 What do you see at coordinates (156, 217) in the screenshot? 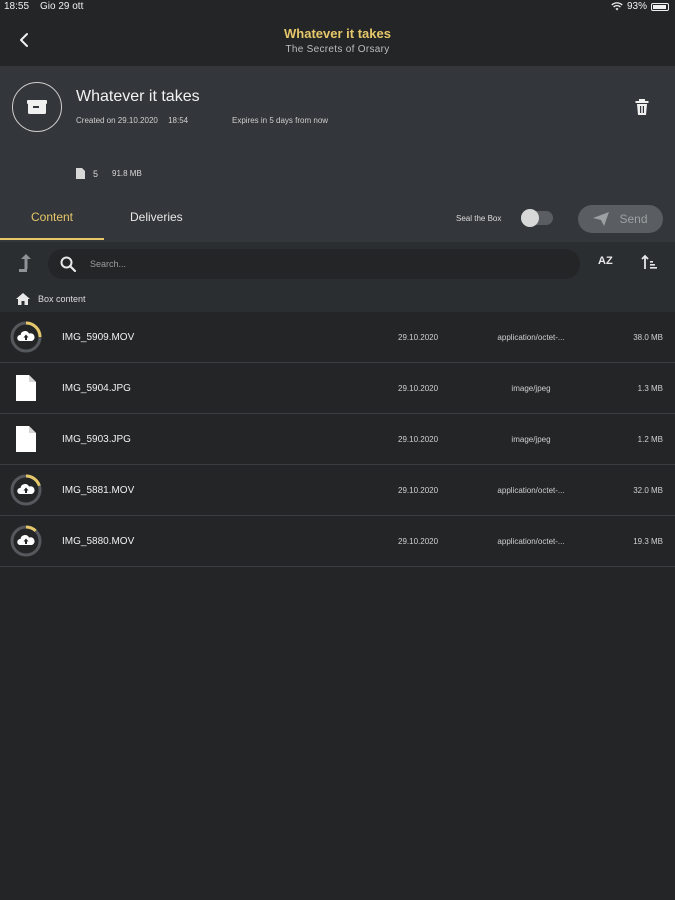
I see `tab-deliveries: Deliveries` at bounding box center [156, 217].